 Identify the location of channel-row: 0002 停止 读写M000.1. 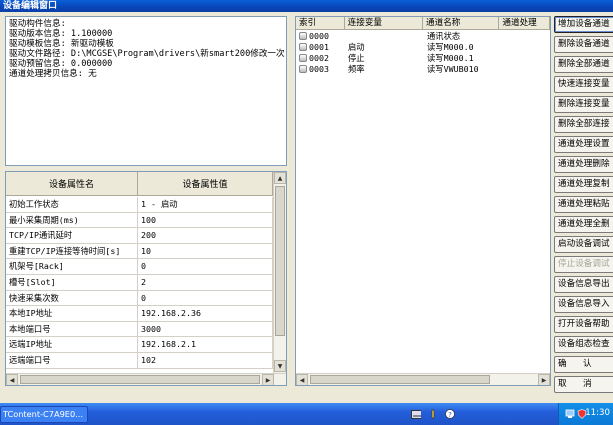
(423, 58).